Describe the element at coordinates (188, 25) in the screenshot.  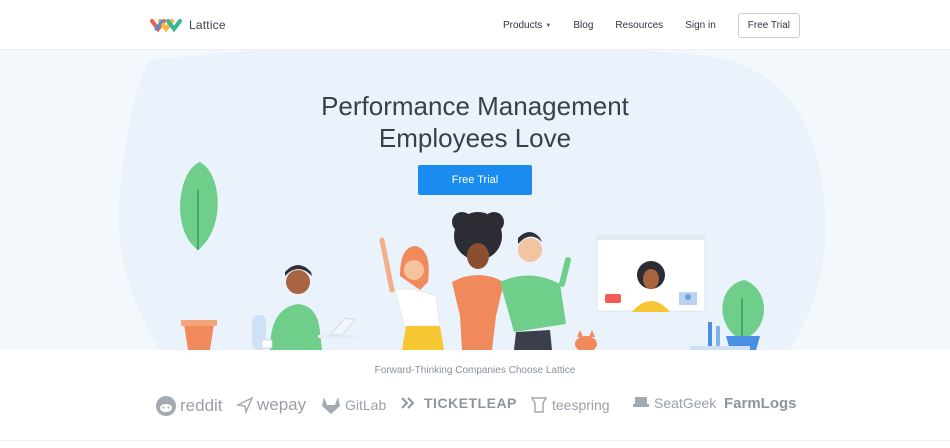
I see `brand-logo: Lattice` at that location.